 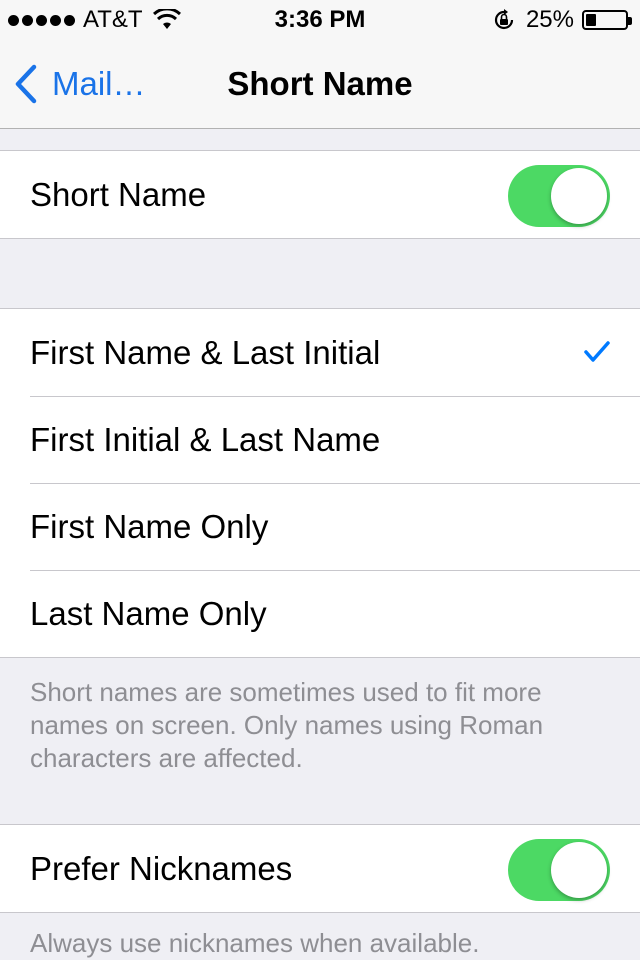 I want to click on rotation-lock-icon, so click(x=504, y=19).